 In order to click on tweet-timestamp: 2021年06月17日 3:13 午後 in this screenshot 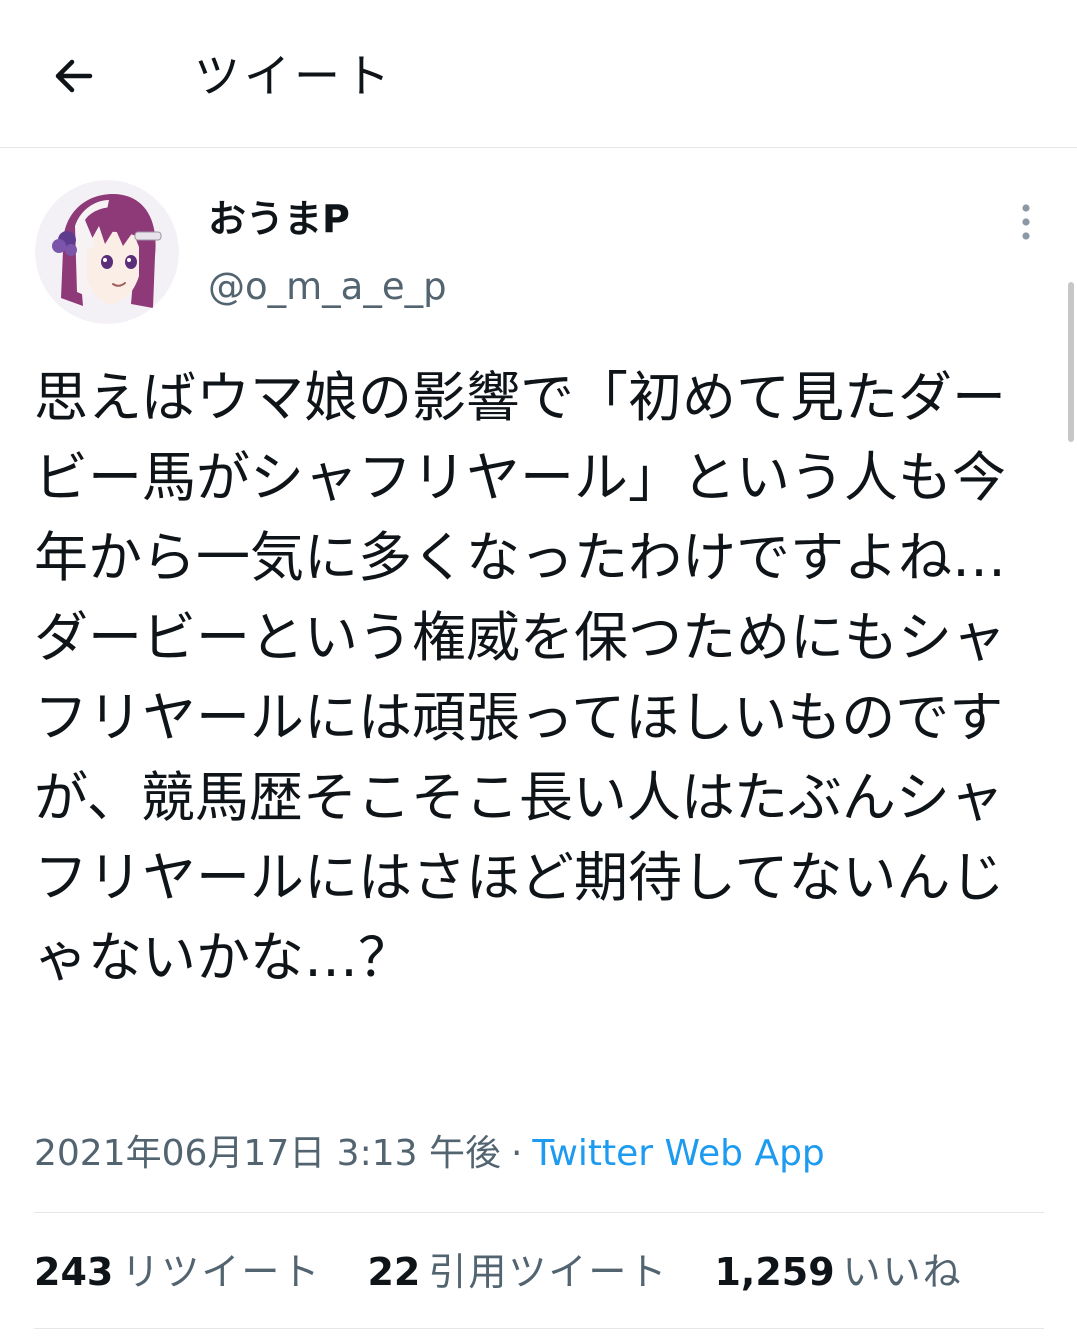, I will do `click(267, 1153)`.